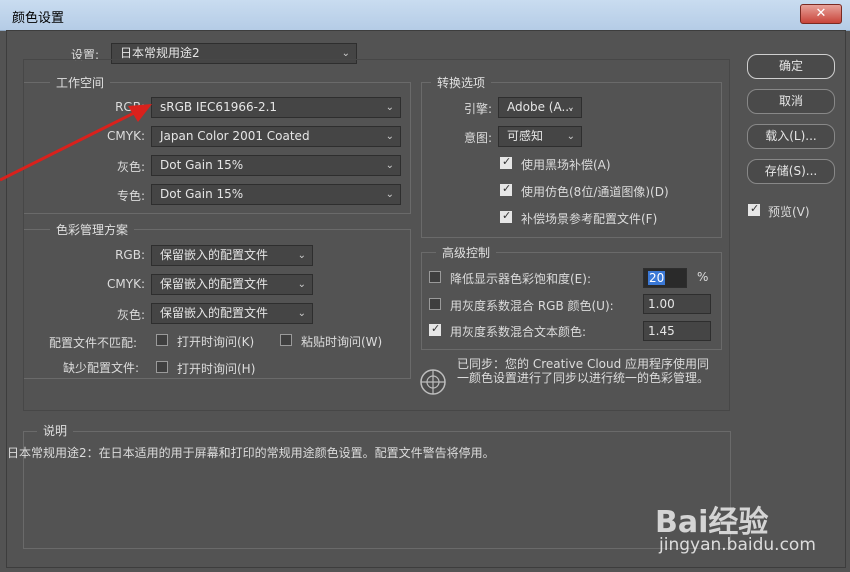 Image resolution: width=850 pixels, height=572 pixels. What do you see at coordinates (160, 53) in the screenshot?
I see `settings-value: 日本常规用途2` at bounding box center [160, 53].